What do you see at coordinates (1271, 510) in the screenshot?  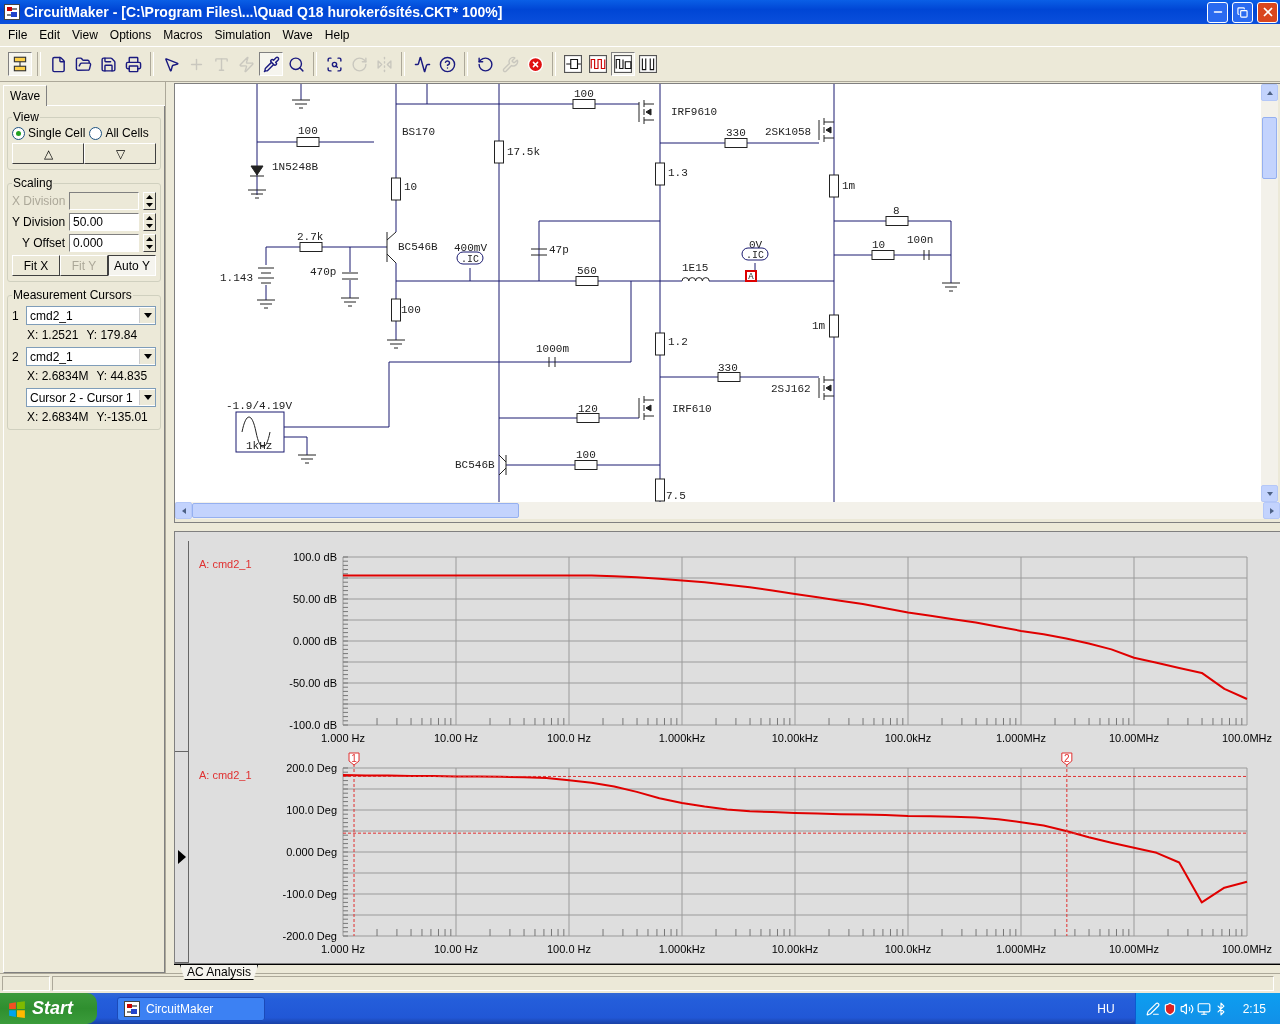 I see `scroll-right-button` at bounding box center [1271, 510].